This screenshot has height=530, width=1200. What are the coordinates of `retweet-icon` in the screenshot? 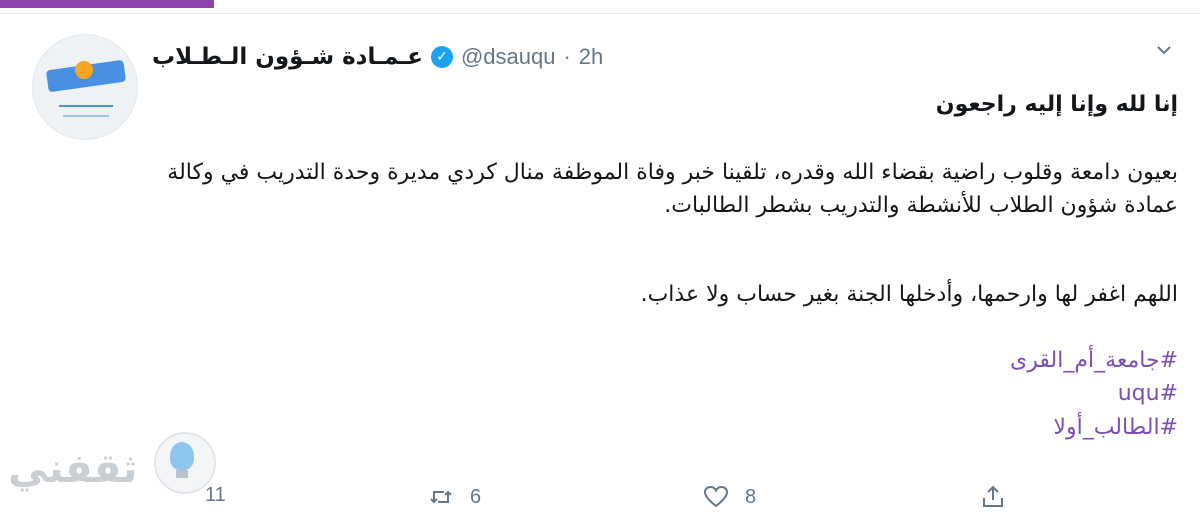 It's located at (441, 497).